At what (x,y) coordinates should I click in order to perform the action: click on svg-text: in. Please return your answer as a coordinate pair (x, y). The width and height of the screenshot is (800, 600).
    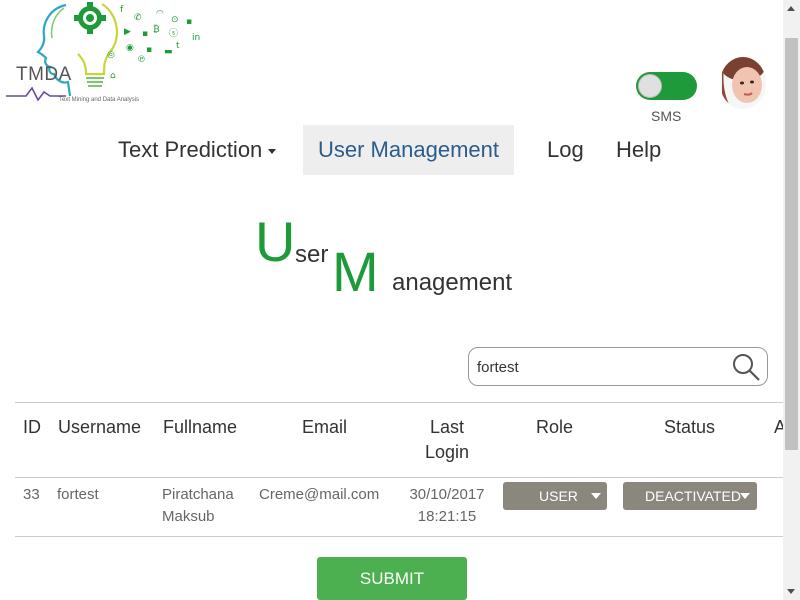
    Looking at the image, I should click on (196, 38).